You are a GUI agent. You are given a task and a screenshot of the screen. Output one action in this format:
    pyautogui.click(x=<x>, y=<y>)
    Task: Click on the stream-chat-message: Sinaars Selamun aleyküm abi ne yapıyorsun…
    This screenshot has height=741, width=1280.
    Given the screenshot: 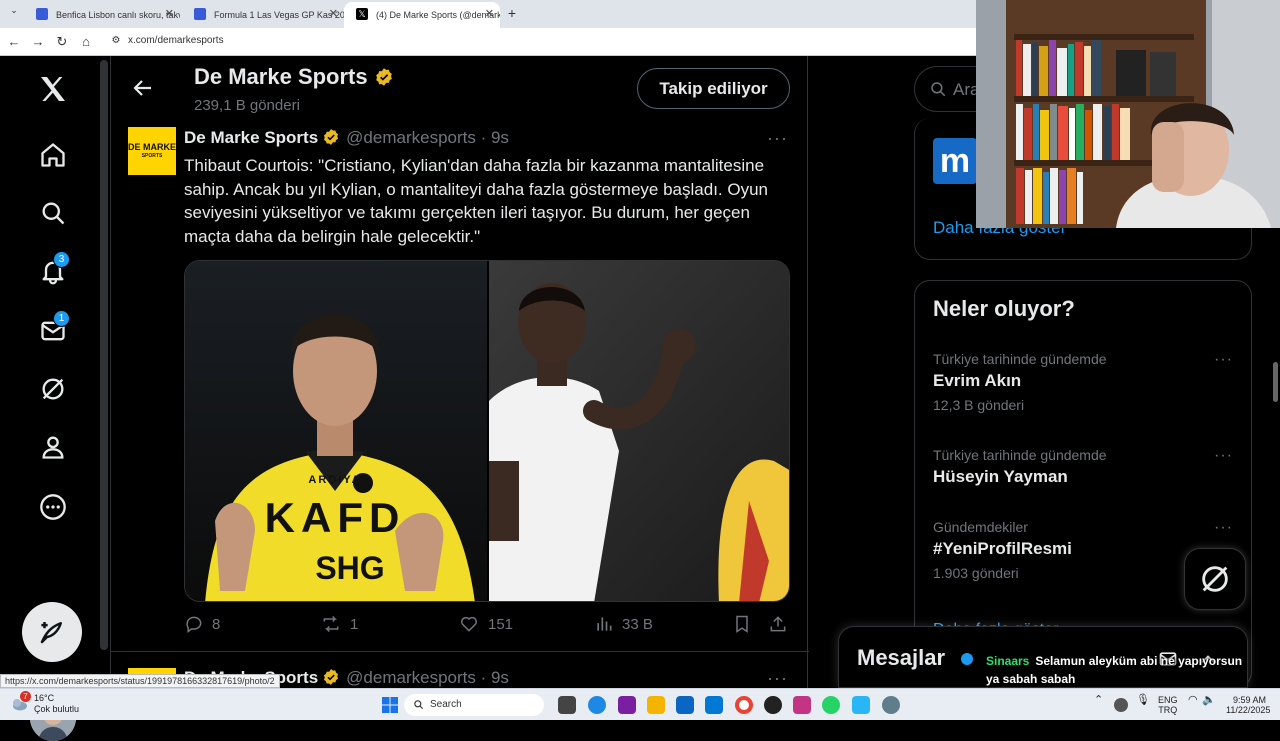 What is the action you would take?
    pyautogui.click(x=1121, y=670)
    